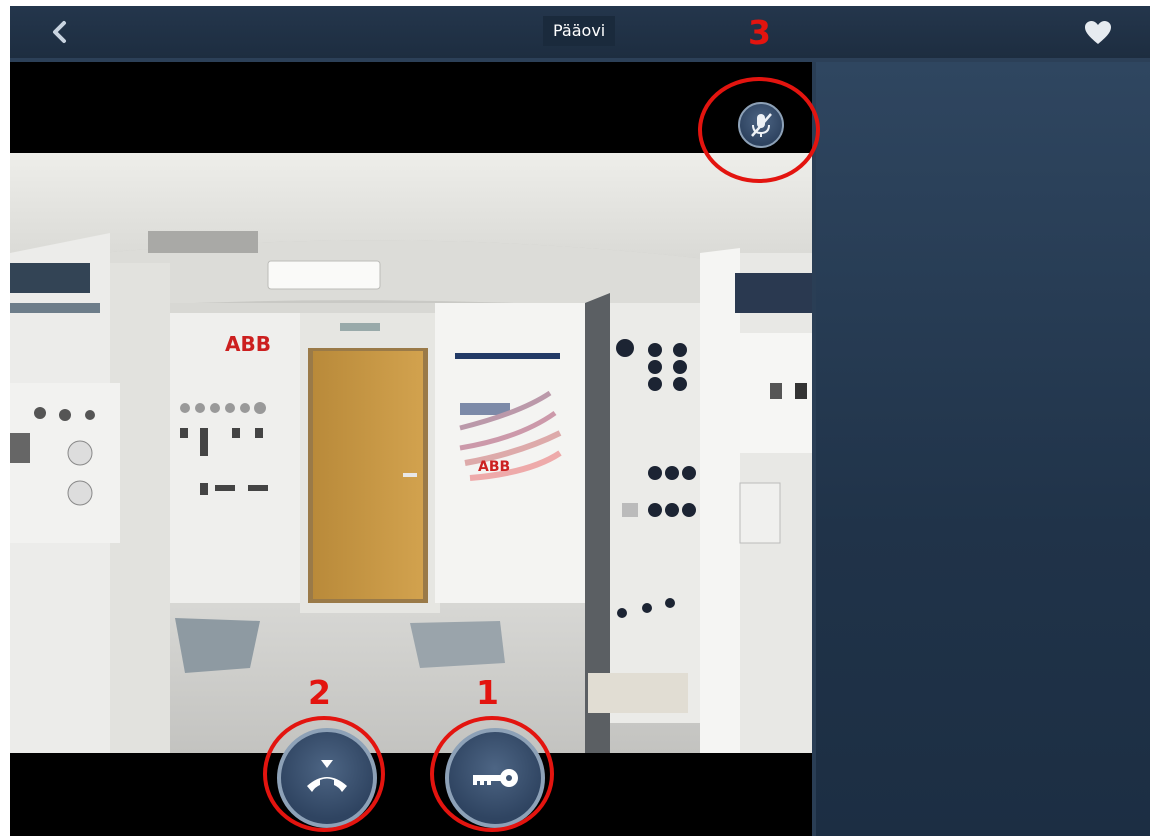  I want to click on annotation-number-2: 2, so click(319, 692).